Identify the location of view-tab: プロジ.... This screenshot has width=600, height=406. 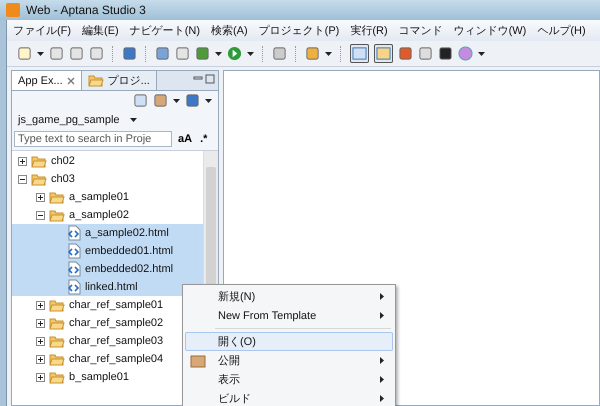
(119, 80).